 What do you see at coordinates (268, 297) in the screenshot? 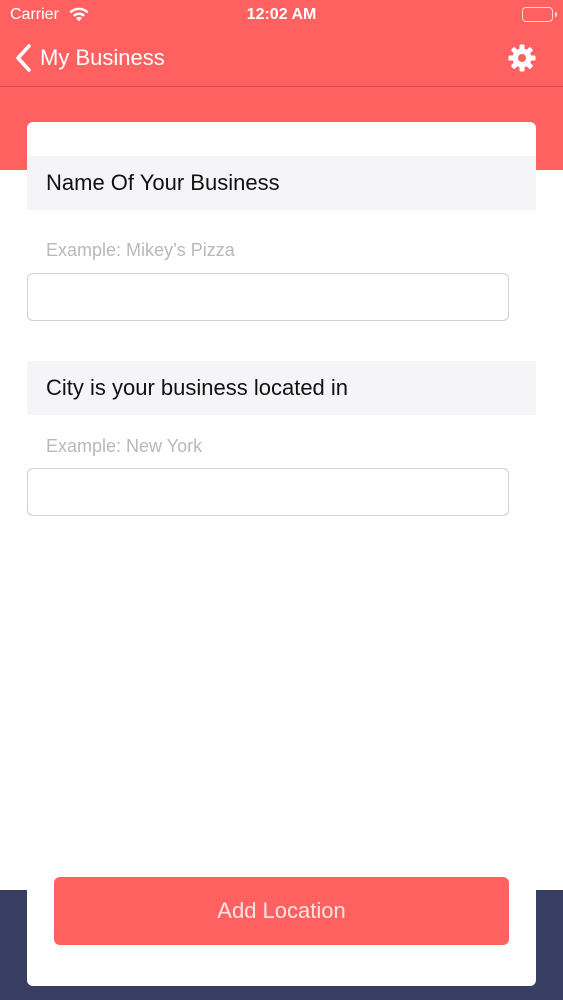
I see `business-name-input` at bounding box center [268, 297].